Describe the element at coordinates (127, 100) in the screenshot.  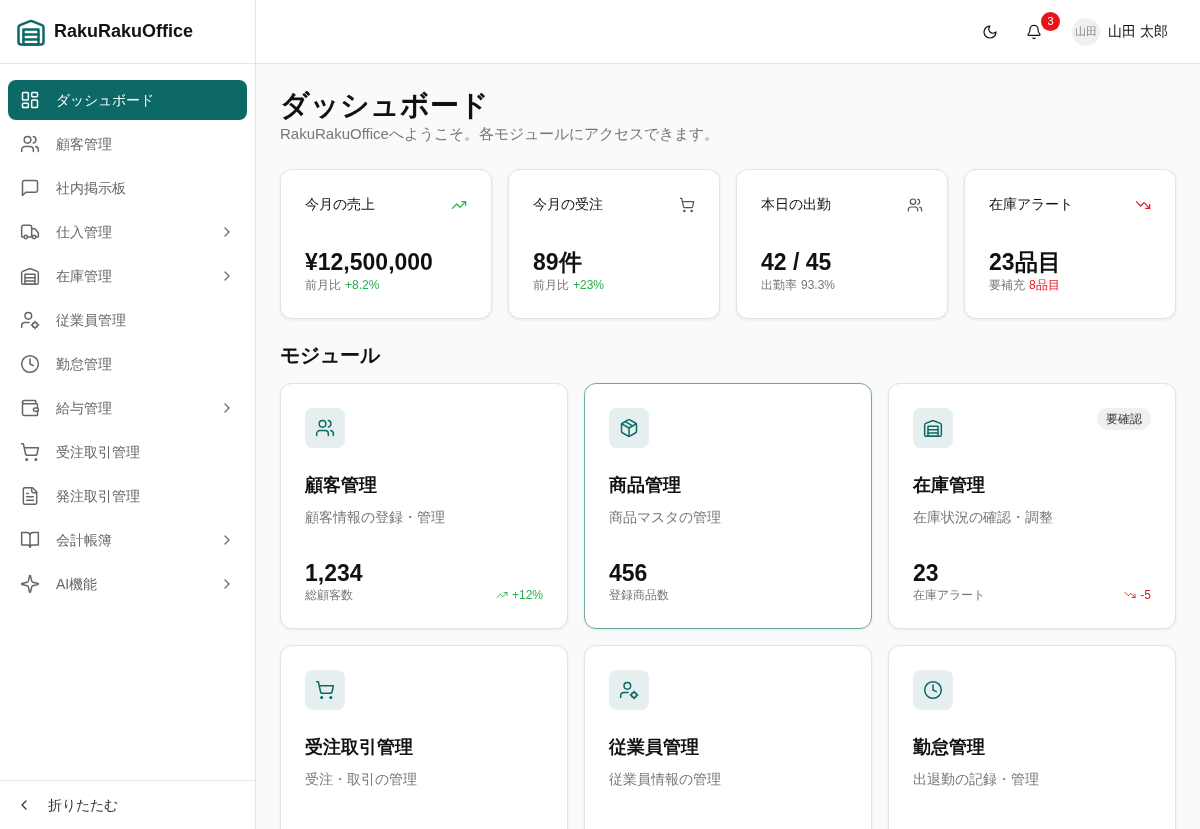
I see `sidebar-item: ダッシュボード` at that location.